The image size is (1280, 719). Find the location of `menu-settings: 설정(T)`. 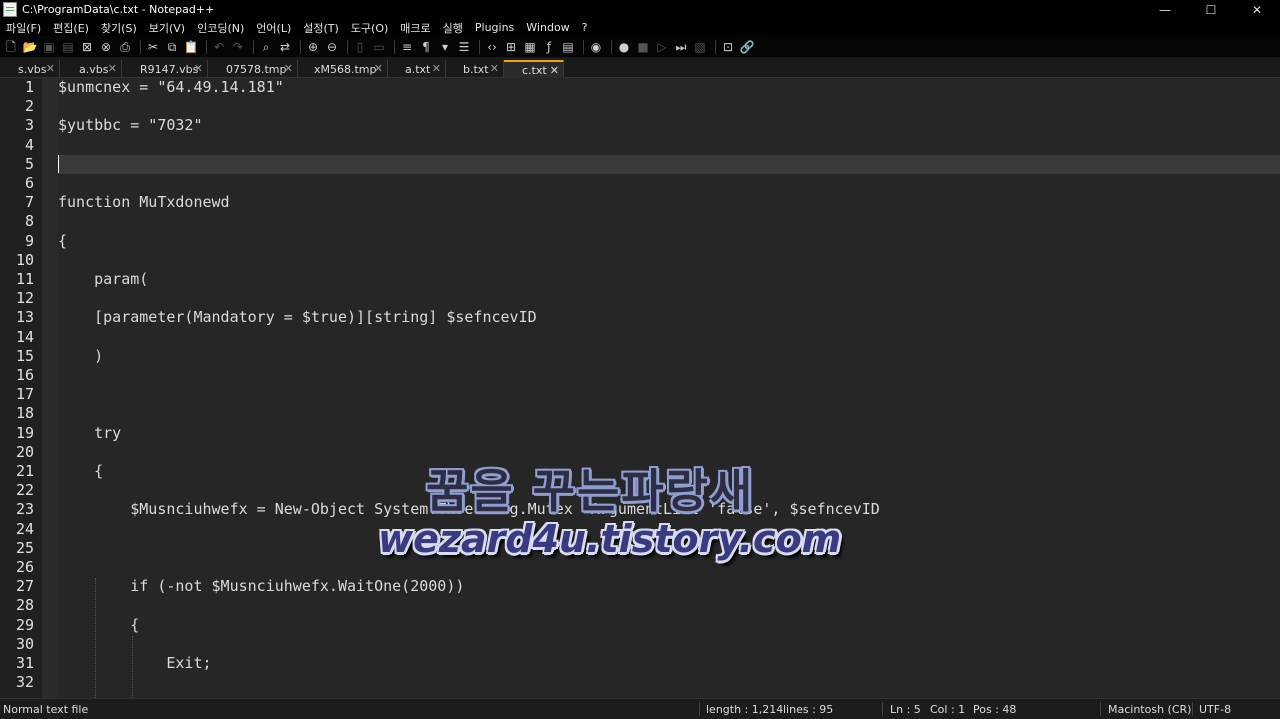

menu-settings: 설정(T) is located at coordinates (321, 28).